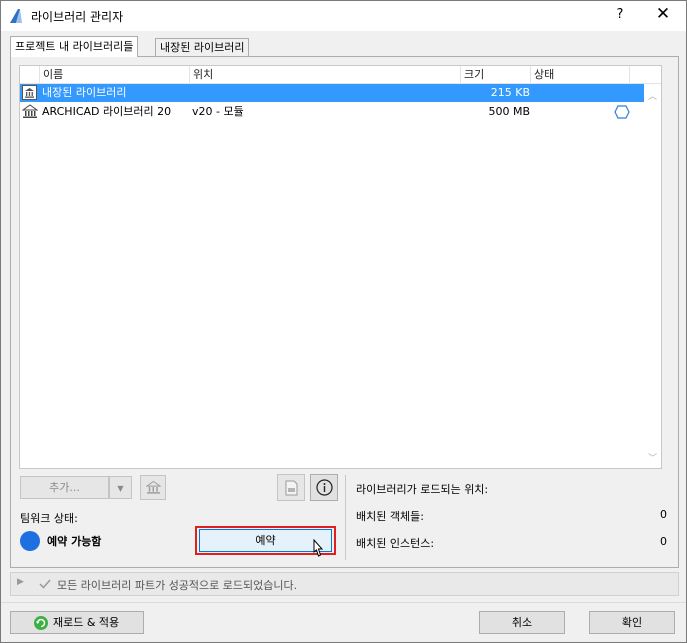 The width and height of the screenshot is (687, 643). What do you see at coordinates (325, 74) in the screenshot?
I see `column-location: 위치` at bounding box center [325, 74].